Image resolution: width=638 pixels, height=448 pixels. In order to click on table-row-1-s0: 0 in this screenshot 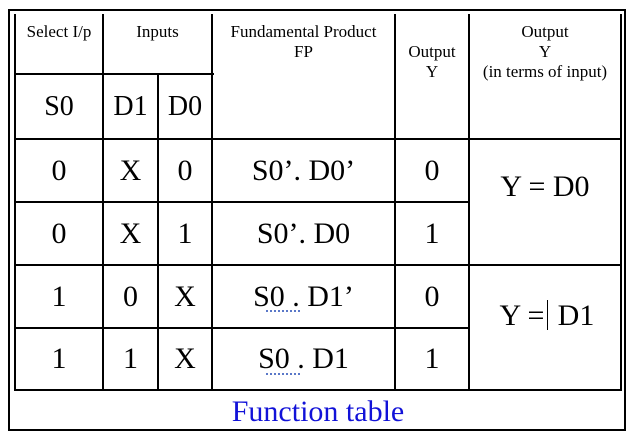, I will do `click(59, 170)`.